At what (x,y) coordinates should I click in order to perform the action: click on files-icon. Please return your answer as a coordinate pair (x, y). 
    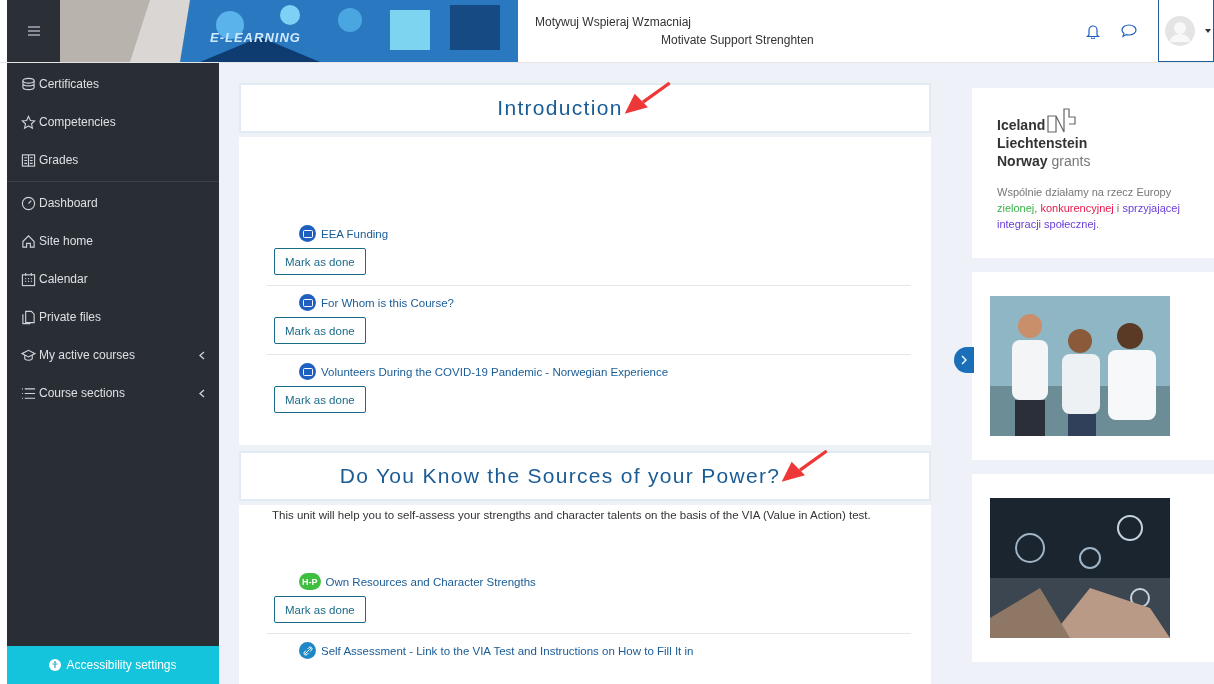
    Looking at the image, I should click on (28, 317).